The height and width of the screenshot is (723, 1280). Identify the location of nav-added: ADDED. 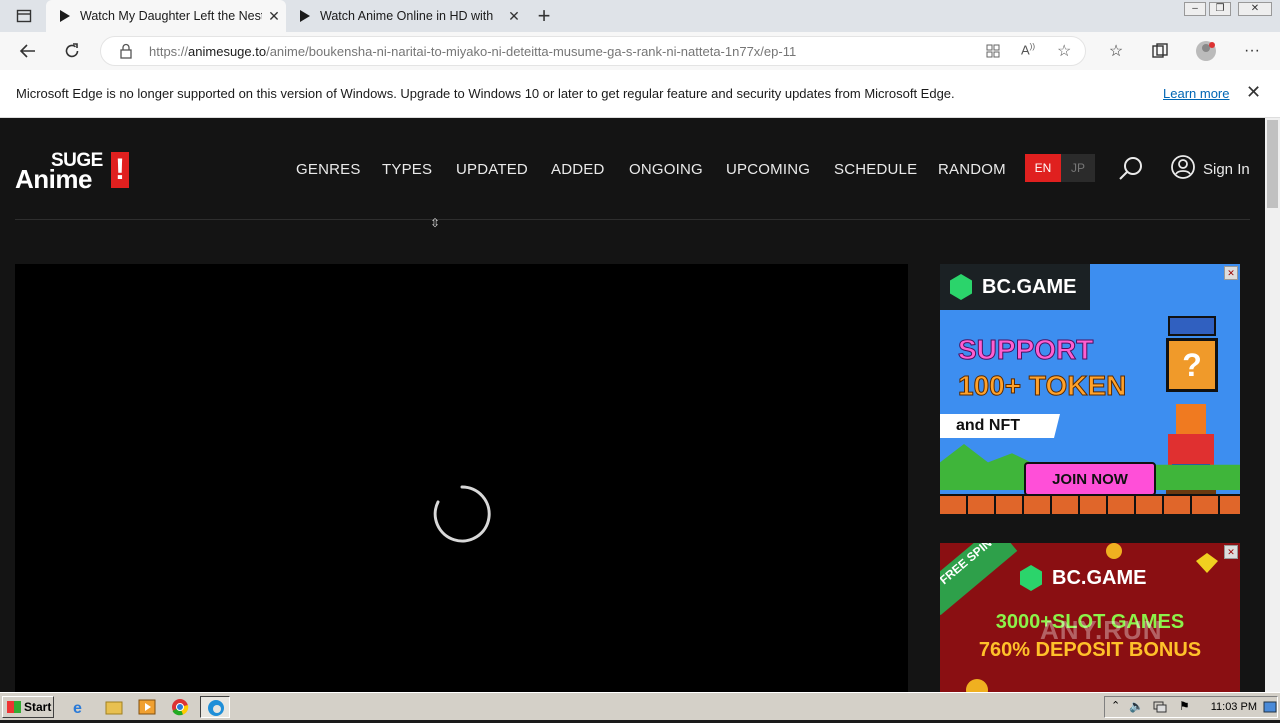
(578, 169).